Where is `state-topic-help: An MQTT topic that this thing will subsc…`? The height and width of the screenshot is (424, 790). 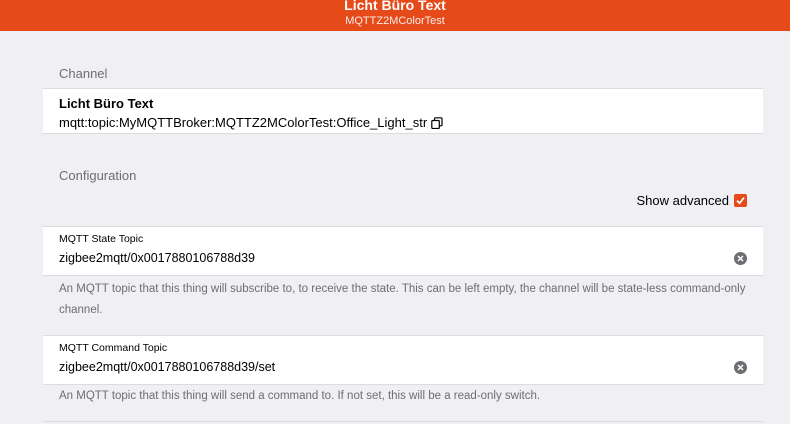 state-topic-help: An MQTT topic that this thing will subsc… is located at coordinates (402, 299).